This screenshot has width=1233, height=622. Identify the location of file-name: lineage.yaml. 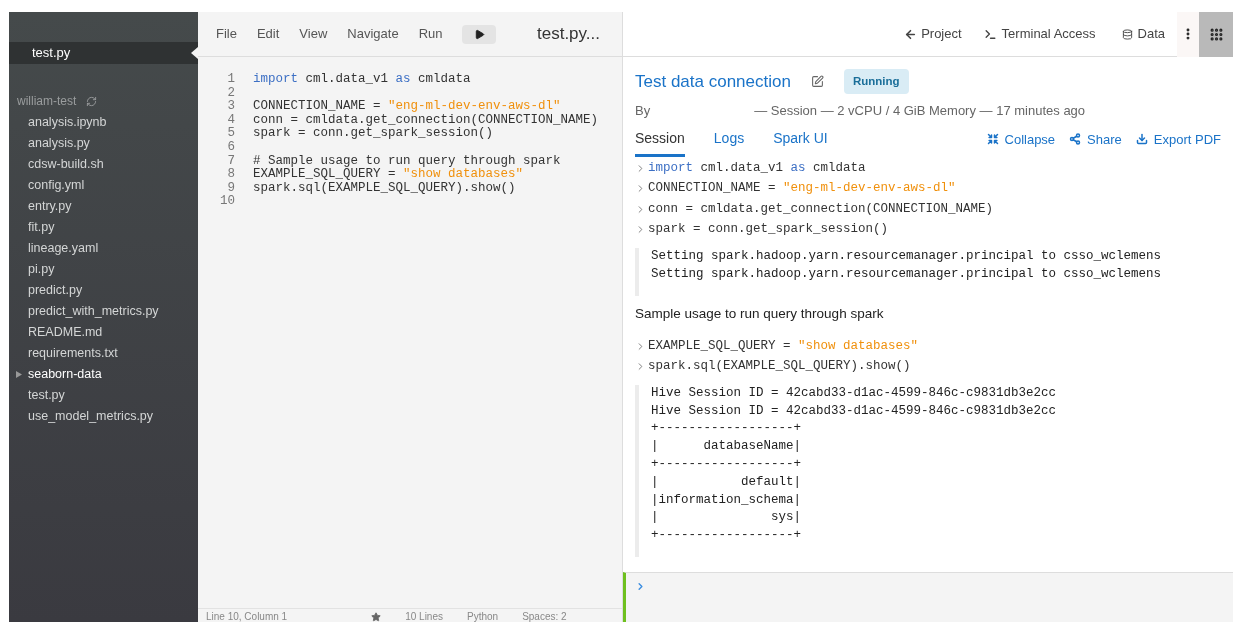
(63, 248).